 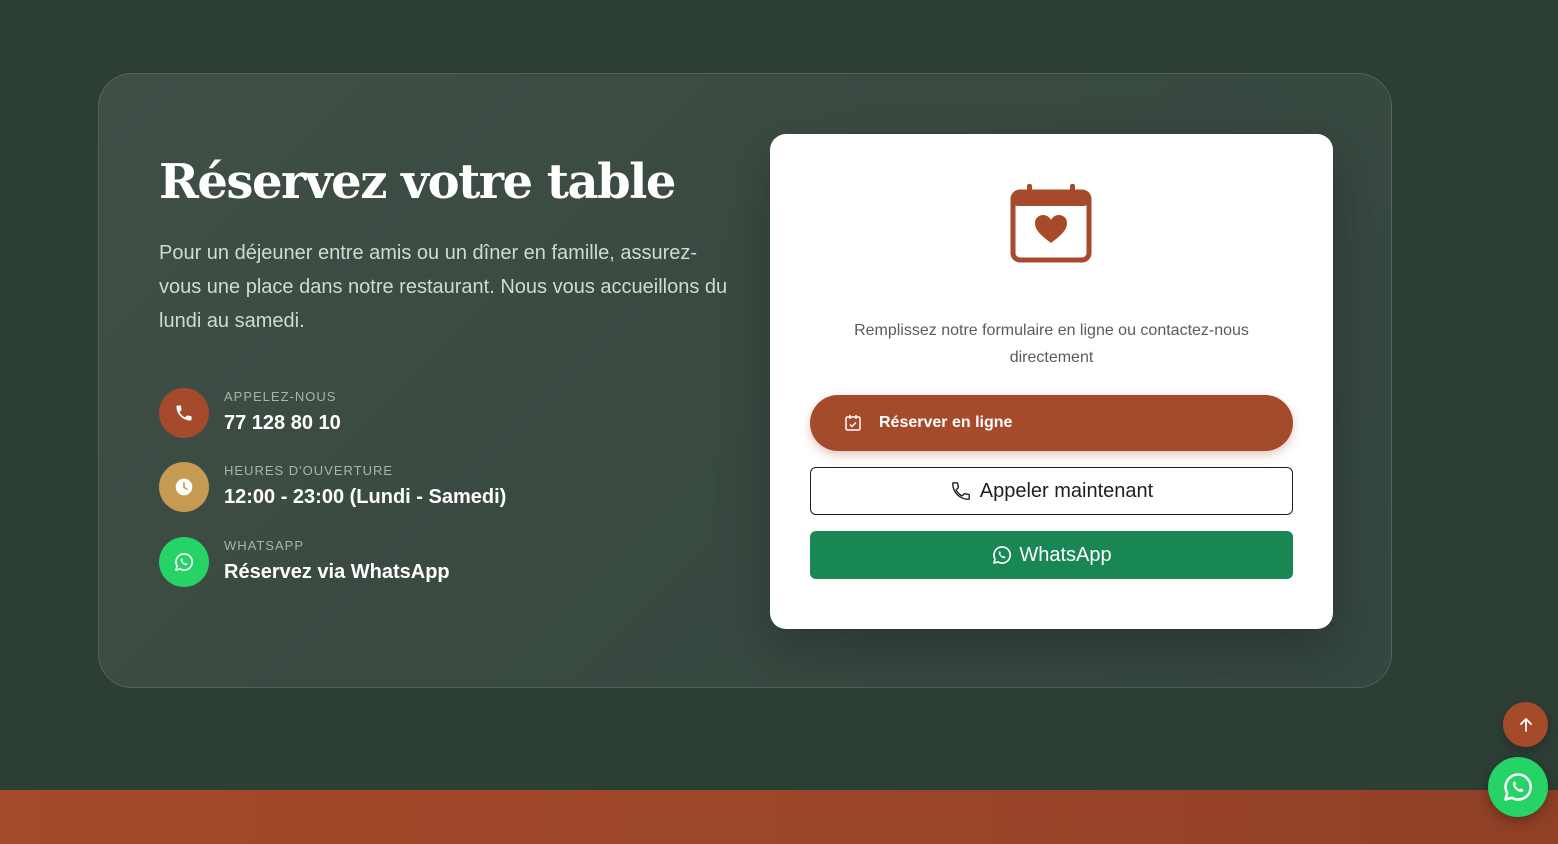 I want to click on whatsapp-button: WhatsApp, so click(x=1051, y=555).